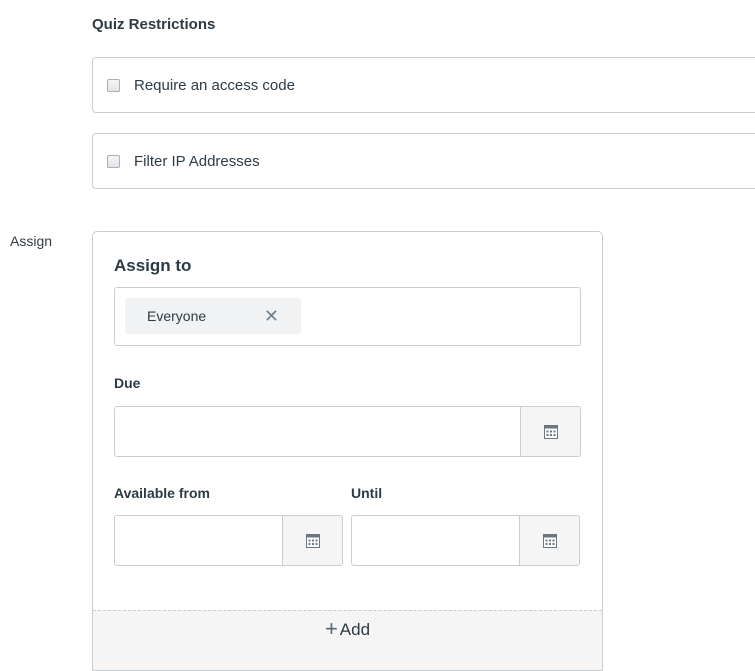 This screenshot has height=671, width=755. What do you see at coordinates (423, 161) in the screenshot?
I see `filter-ip-option: Filter IP Addresses` at bounding box center [423, 161].